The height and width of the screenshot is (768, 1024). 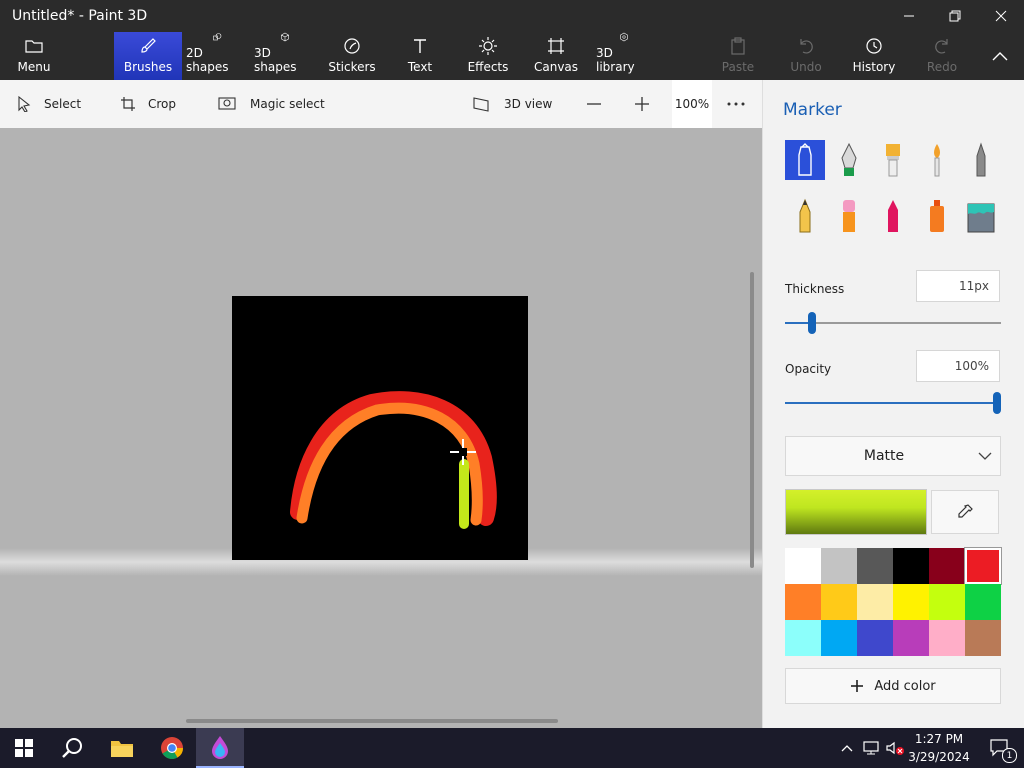 I want to click on crayon-icon, so click(x=893, y=216).